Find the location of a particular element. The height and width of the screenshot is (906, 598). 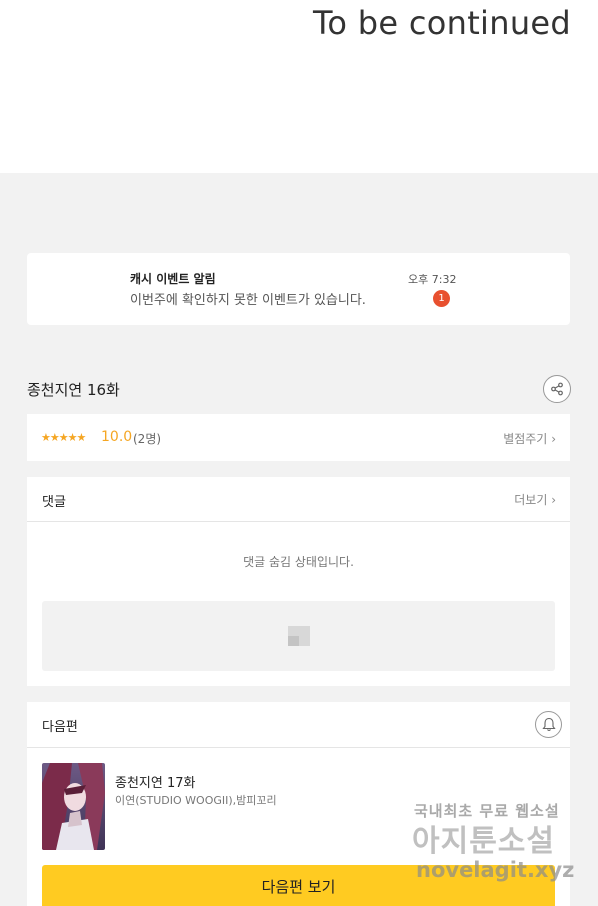

notification-title: 캐시 이벤트 알림 is located at coordinates (173, 279).